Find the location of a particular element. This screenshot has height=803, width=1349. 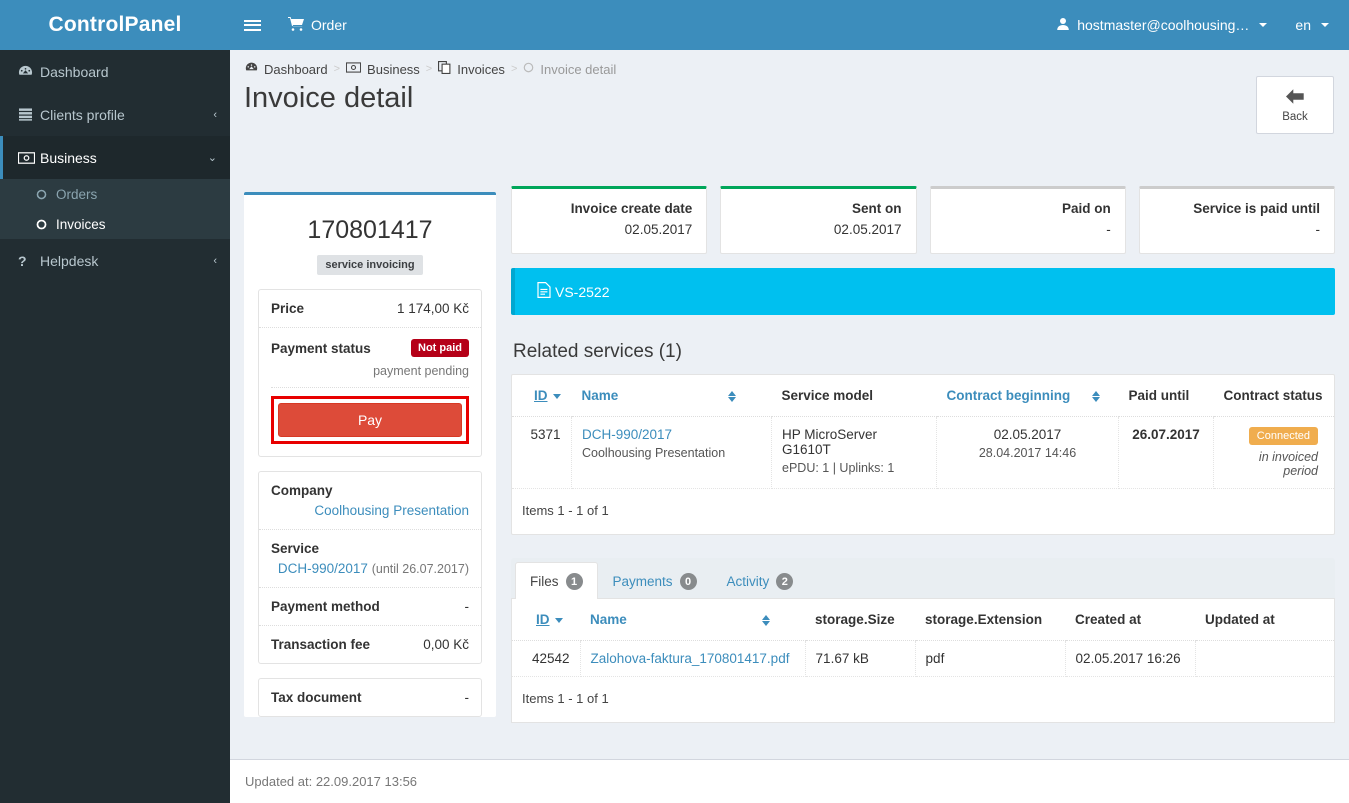

sidebar-toggle-button is located at coordinates (252, 25).